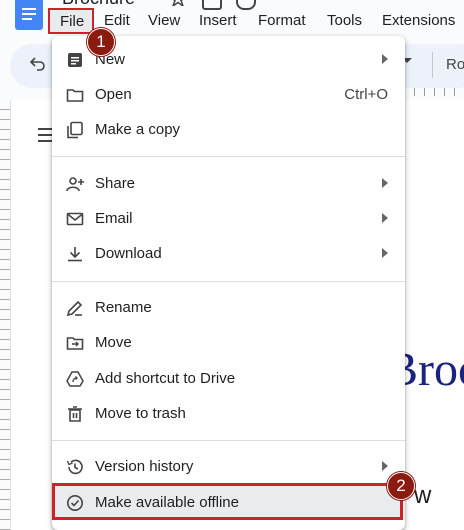 Image resolution: width=464 pixels, height=530 pixels. What do you see at coordinates (128, 253) in the screenshot?
I see `menu-item-label: Download` at bounding box center [128, 253].